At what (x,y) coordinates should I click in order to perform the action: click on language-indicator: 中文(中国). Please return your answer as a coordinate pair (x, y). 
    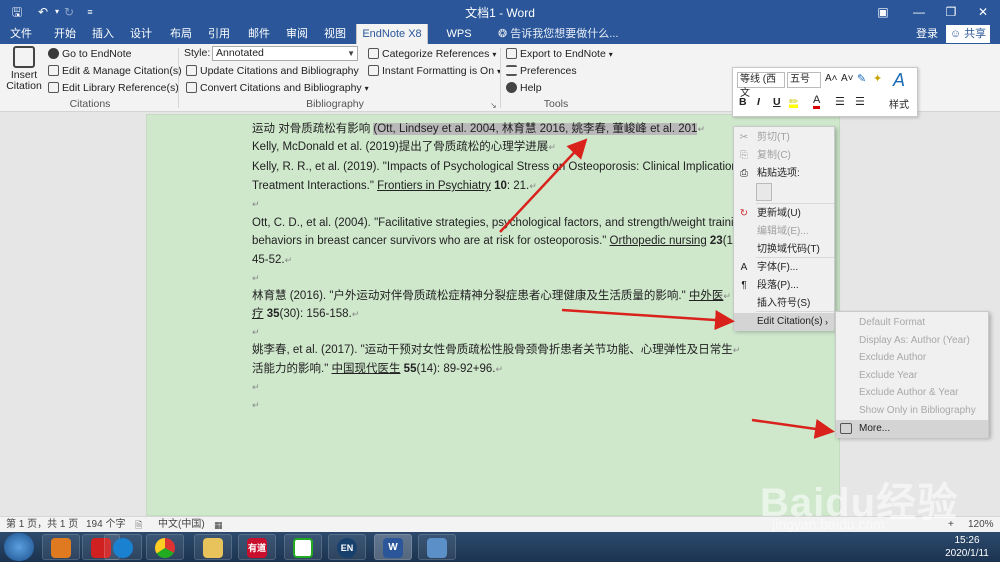
    Looking at the image, I should click on (181, 525).